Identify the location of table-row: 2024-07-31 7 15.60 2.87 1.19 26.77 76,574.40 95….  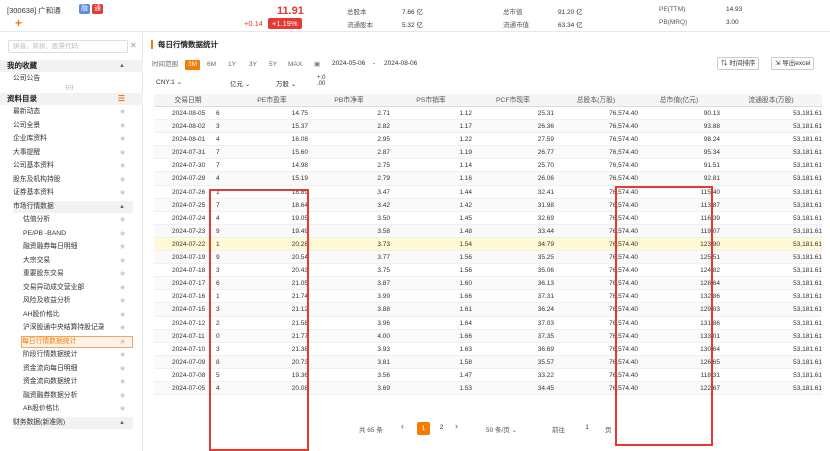
(488, 153).